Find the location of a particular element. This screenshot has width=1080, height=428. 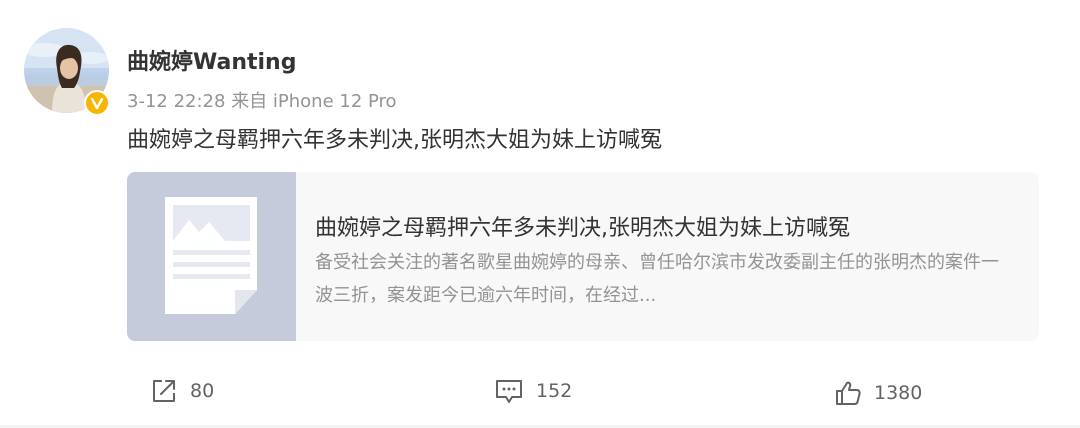

comment-button: 152 is located at coordinates (533, 391).